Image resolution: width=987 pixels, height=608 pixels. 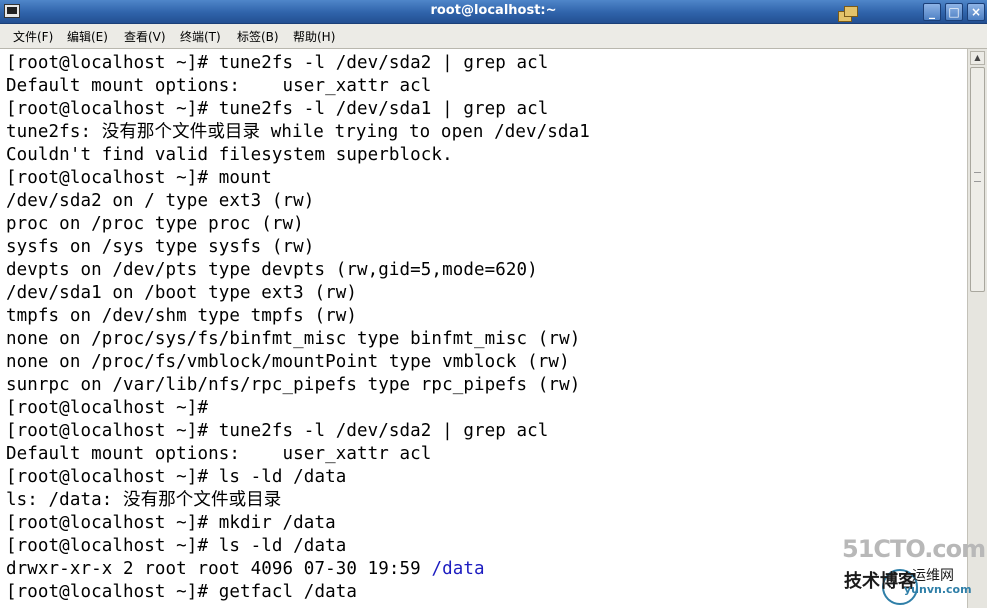 What do you see at coordinates (493, 12) in the screenshot?
I see `title-bar: root@localhost:~ _ □ ×` at bounding box center [493, 12].